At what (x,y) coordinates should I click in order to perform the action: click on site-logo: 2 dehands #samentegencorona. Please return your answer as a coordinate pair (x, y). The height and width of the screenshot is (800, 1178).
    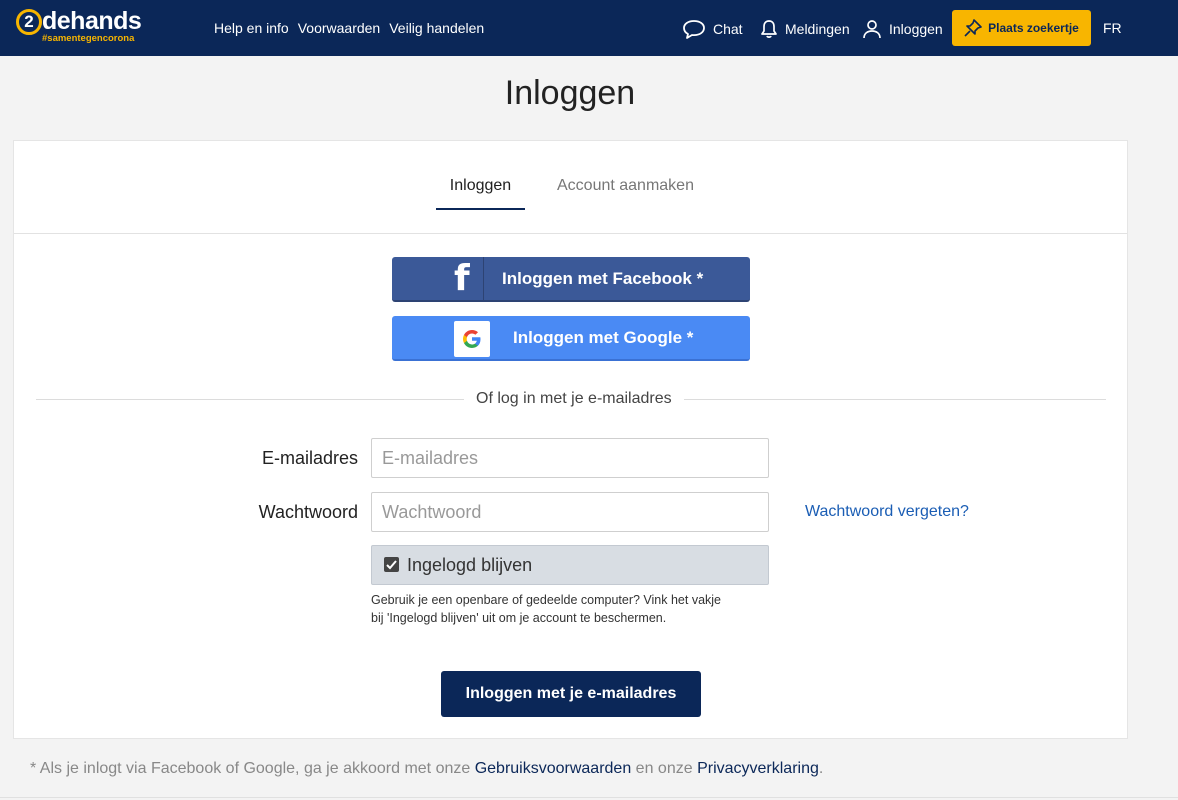
    Looking at the image, I should click on (79, 27).